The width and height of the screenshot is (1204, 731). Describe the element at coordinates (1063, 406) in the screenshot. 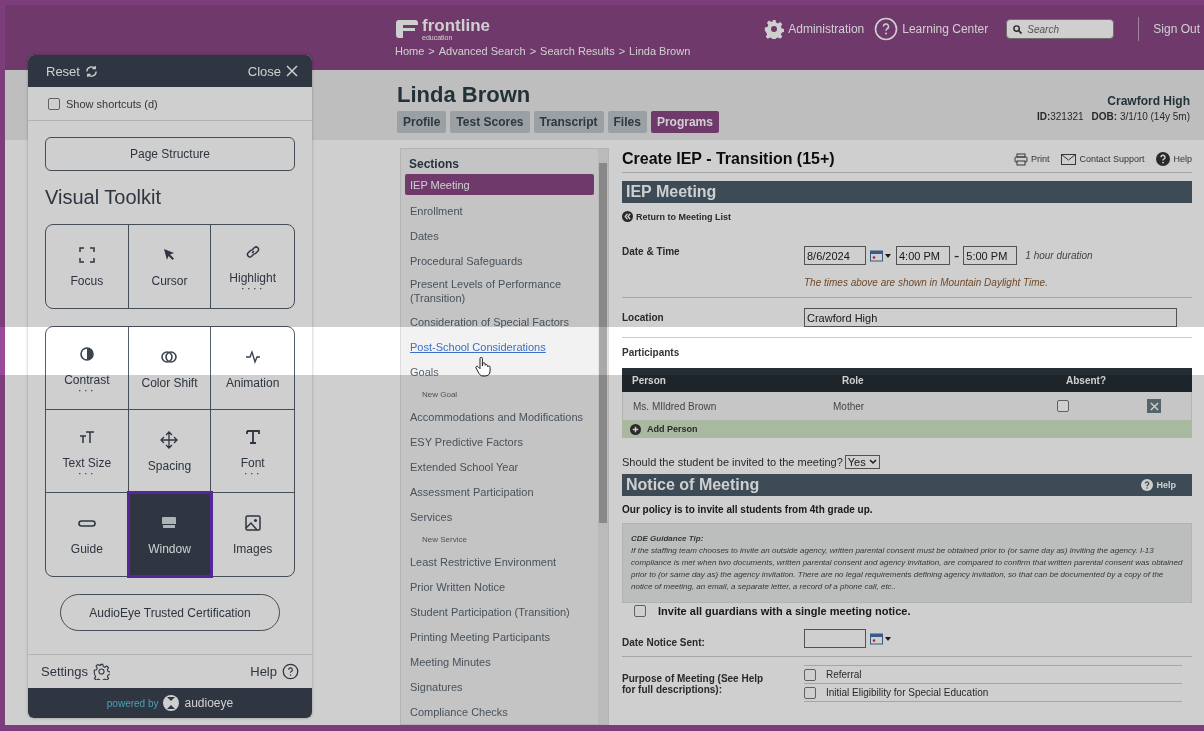

I see `absent-checkbox` at that location.